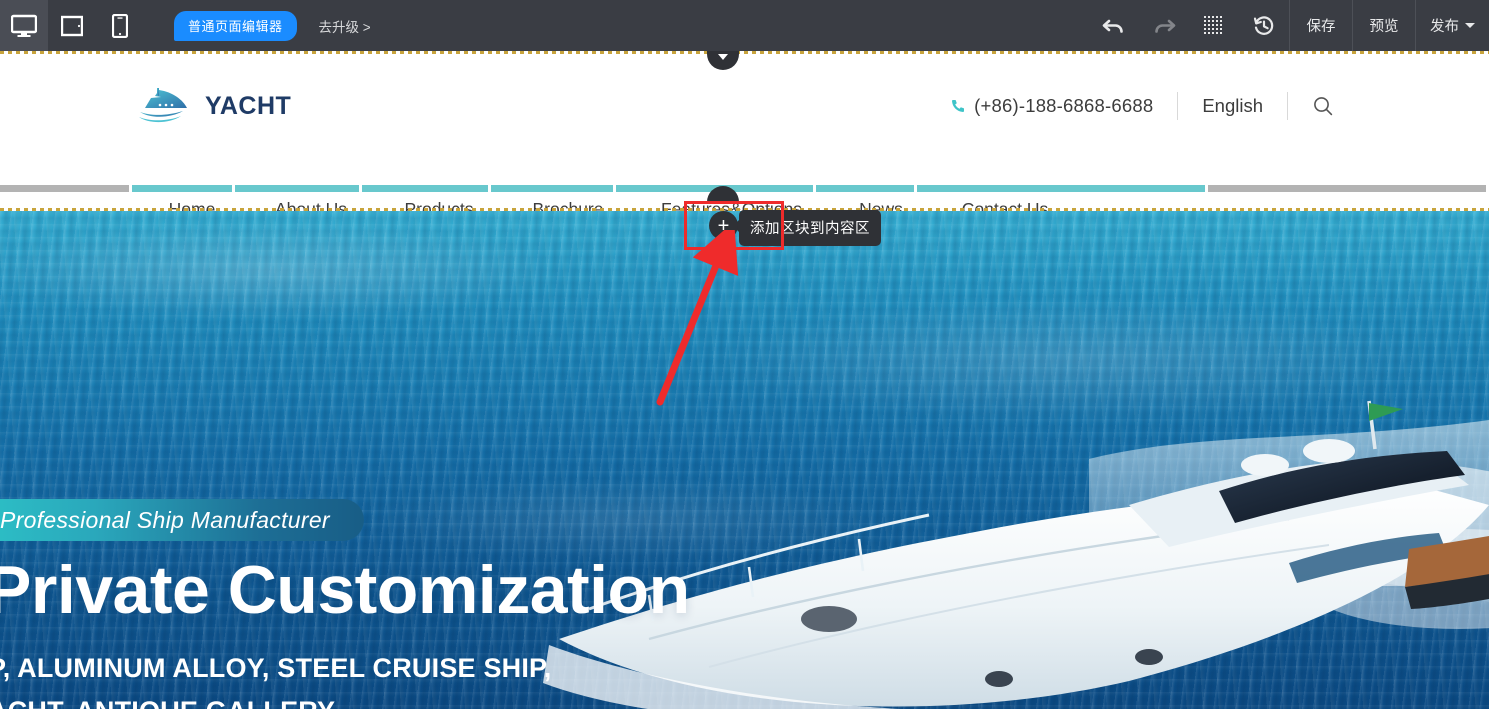 This screenshot has height=709, width=1489. Describe the element at coordinates (1321, 25) in the screenshot. I see `save-button: 保存` at that location.